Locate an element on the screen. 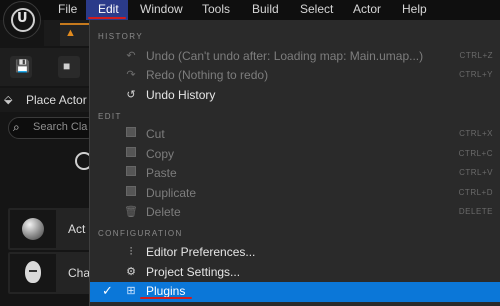 The height and width of the screenshot is (306, 500). section-header-history: HISTORY is located at coordinates (121, 36).